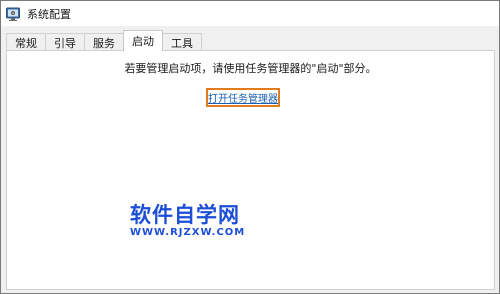  What do you see at coordinates (49, 14) in the screenshot?
I see `window-title: 系统配置` at bounding box center [49, 14].